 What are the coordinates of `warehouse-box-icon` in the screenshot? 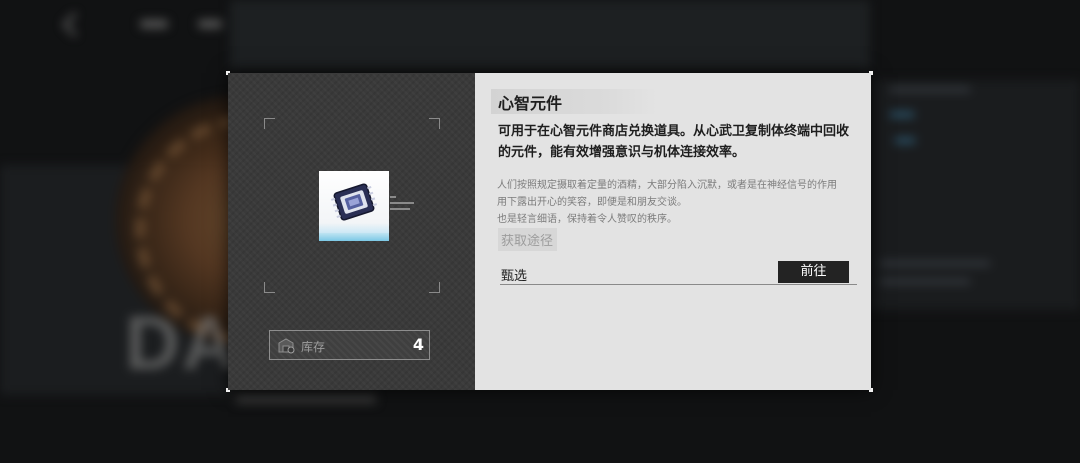 It's located at (286, 346).